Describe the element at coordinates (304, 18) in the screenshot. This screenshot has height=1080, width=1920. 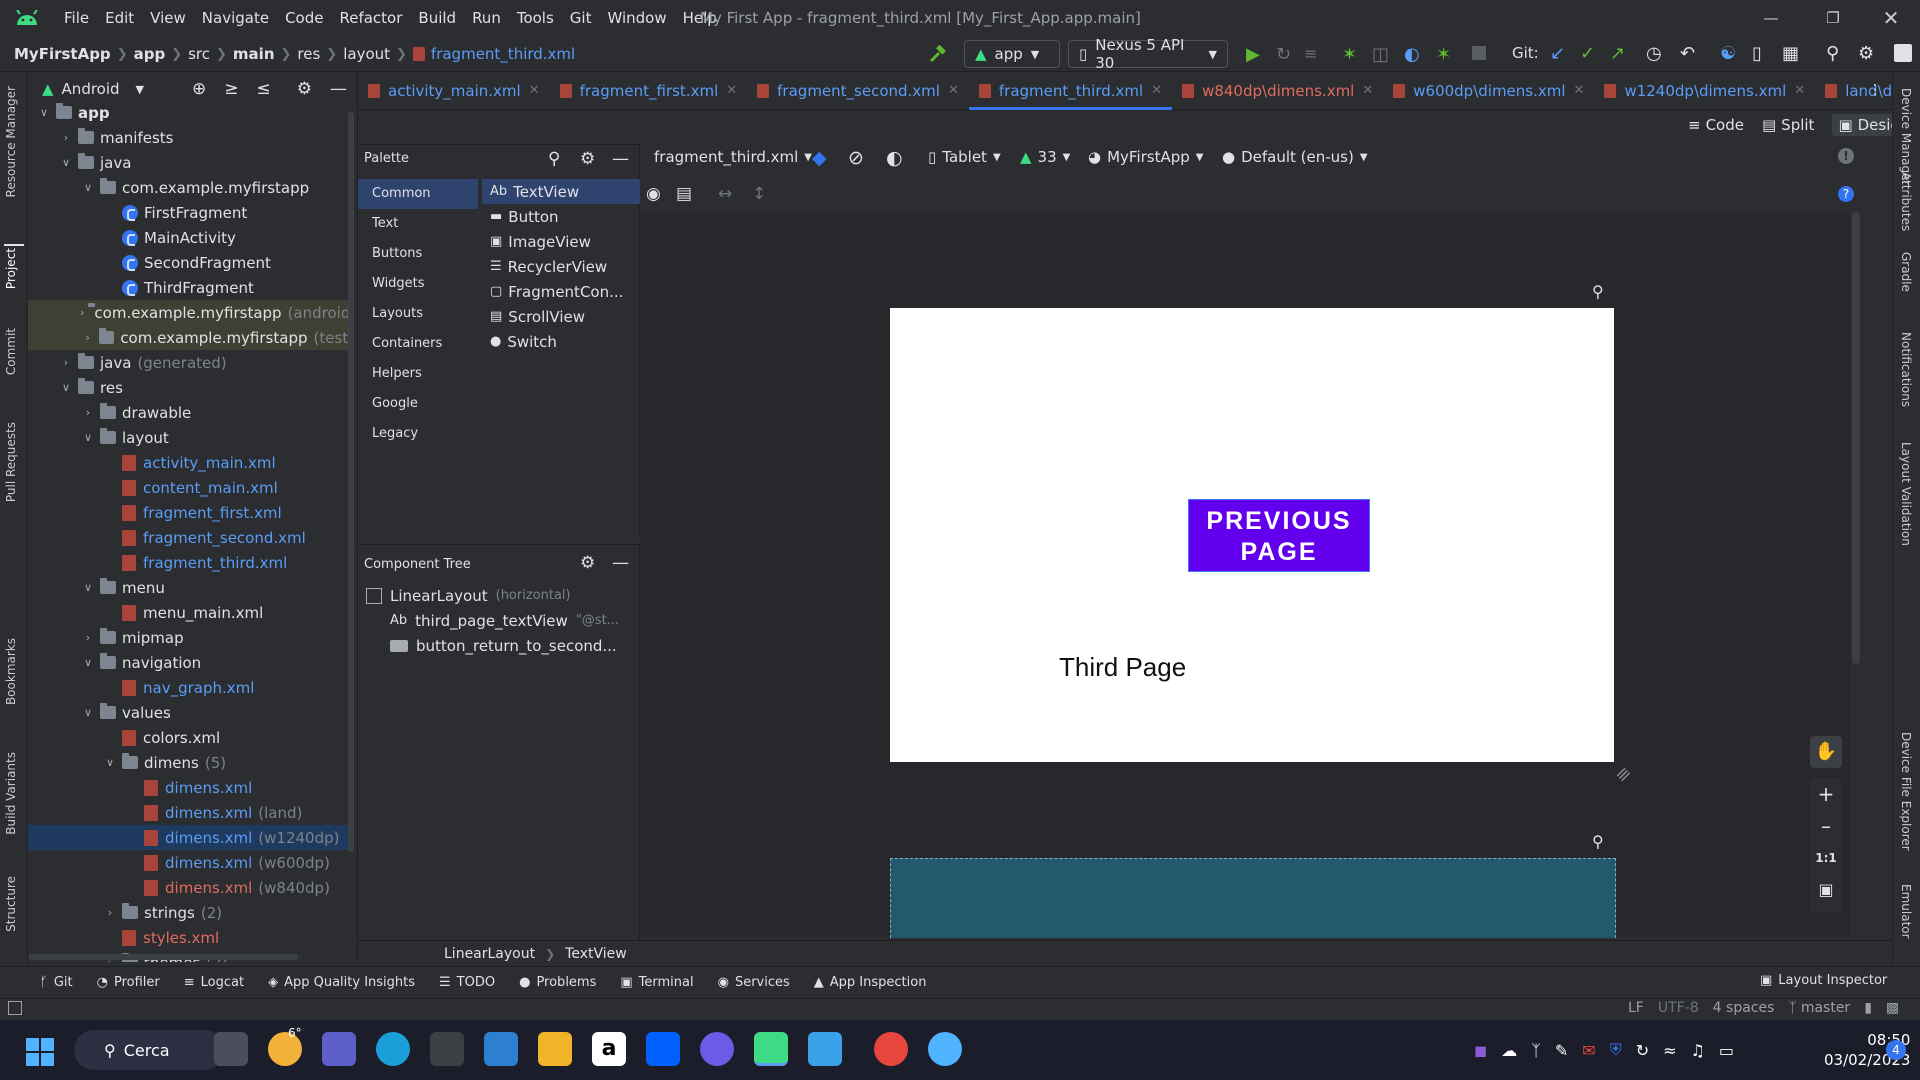
I see `menu-code: Code` at that location.